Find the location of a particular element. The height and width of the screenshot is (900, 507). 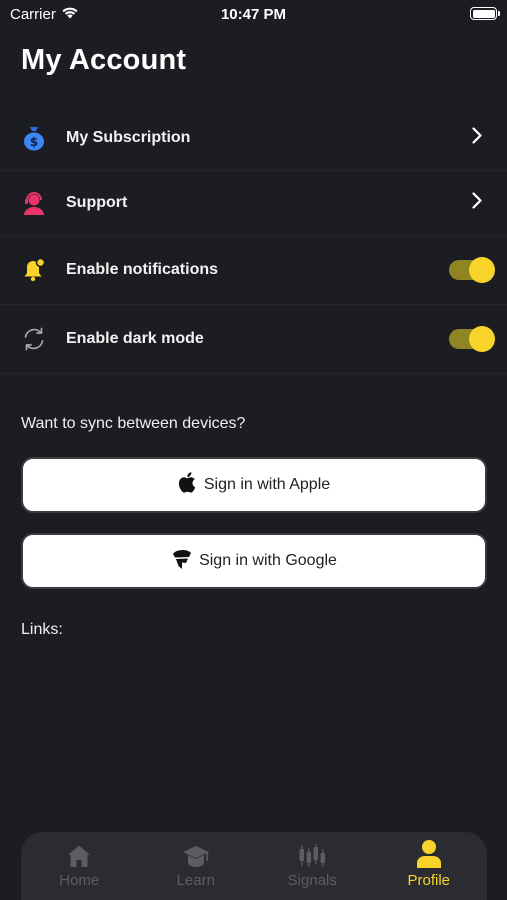

apple-icon is located at coordinates (188, 485).